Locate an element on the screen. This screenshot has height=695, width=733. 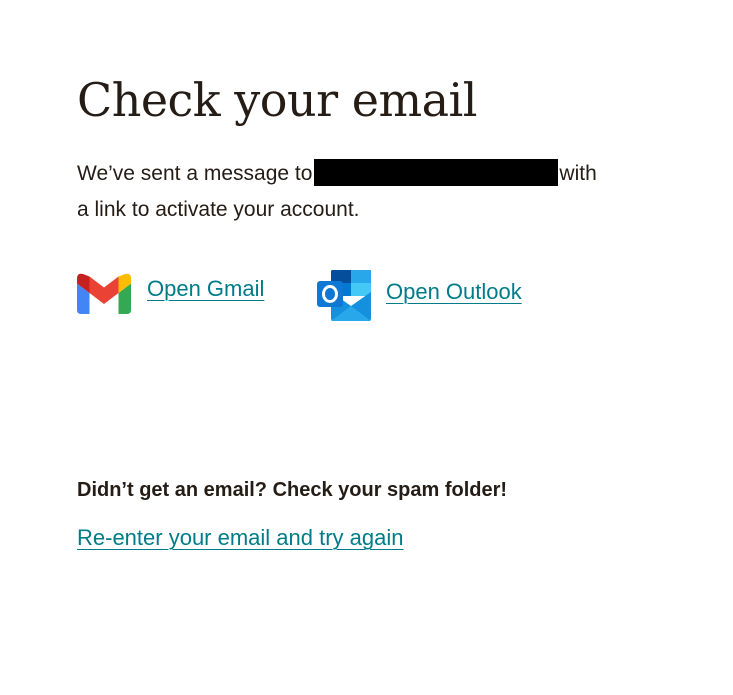
redacted-email is located at coordinates (436, 172).